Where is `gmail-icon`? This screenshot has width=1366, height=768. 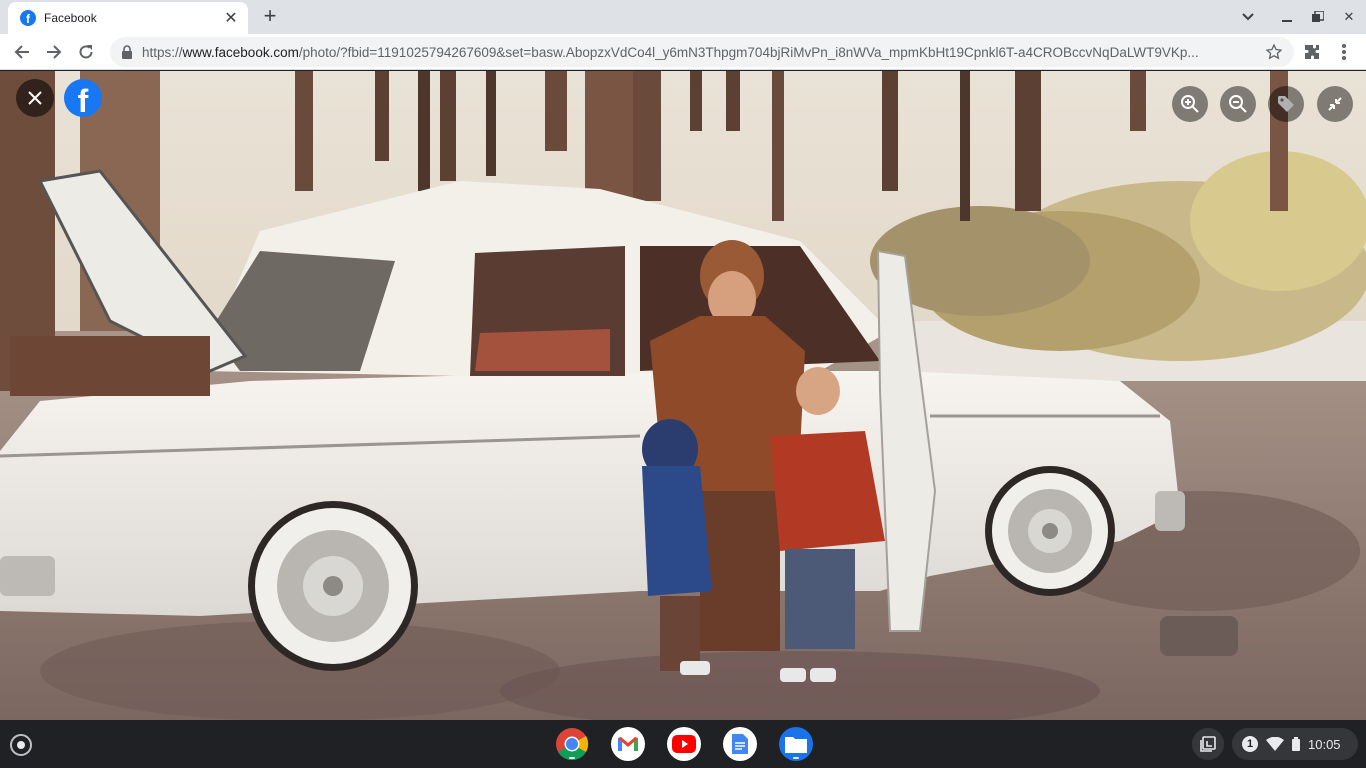 gmail-icon is located at coordinates (628, 744).